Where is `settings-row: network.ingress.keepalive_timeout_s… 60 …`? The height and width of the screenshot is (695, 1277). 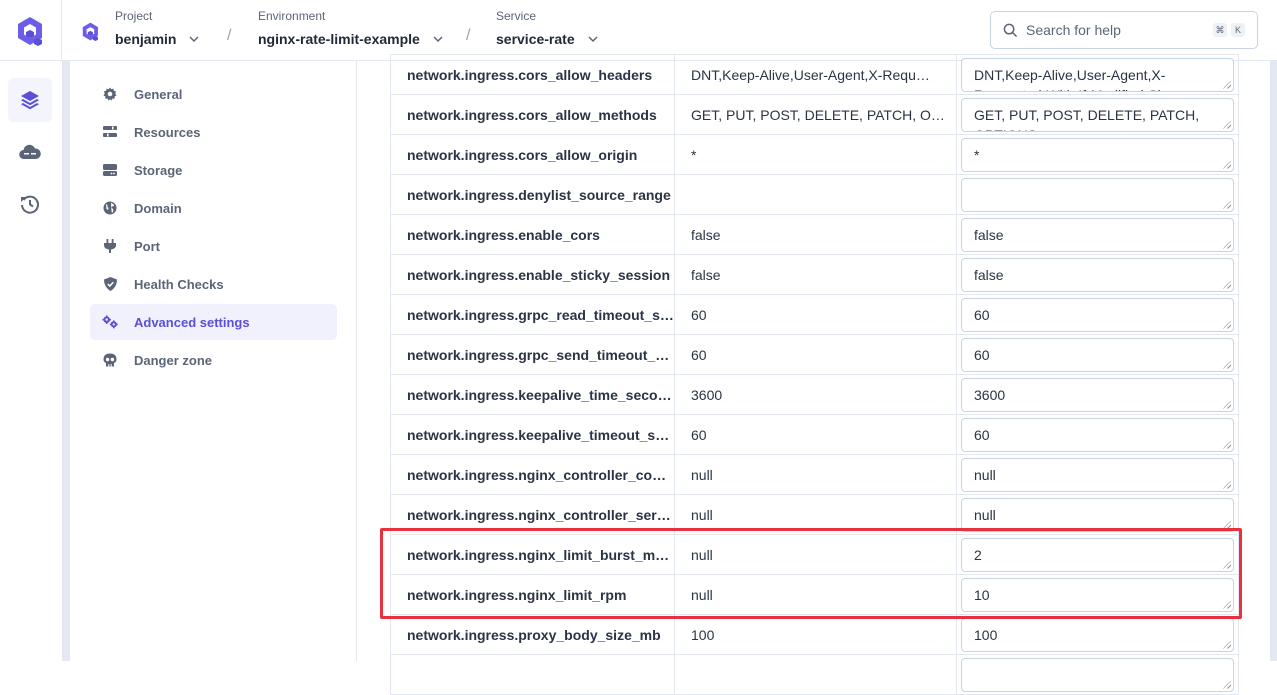
settings-row: network.ingress.keepalive_timeout_s… 60 … is located at coordinates (814, 434).